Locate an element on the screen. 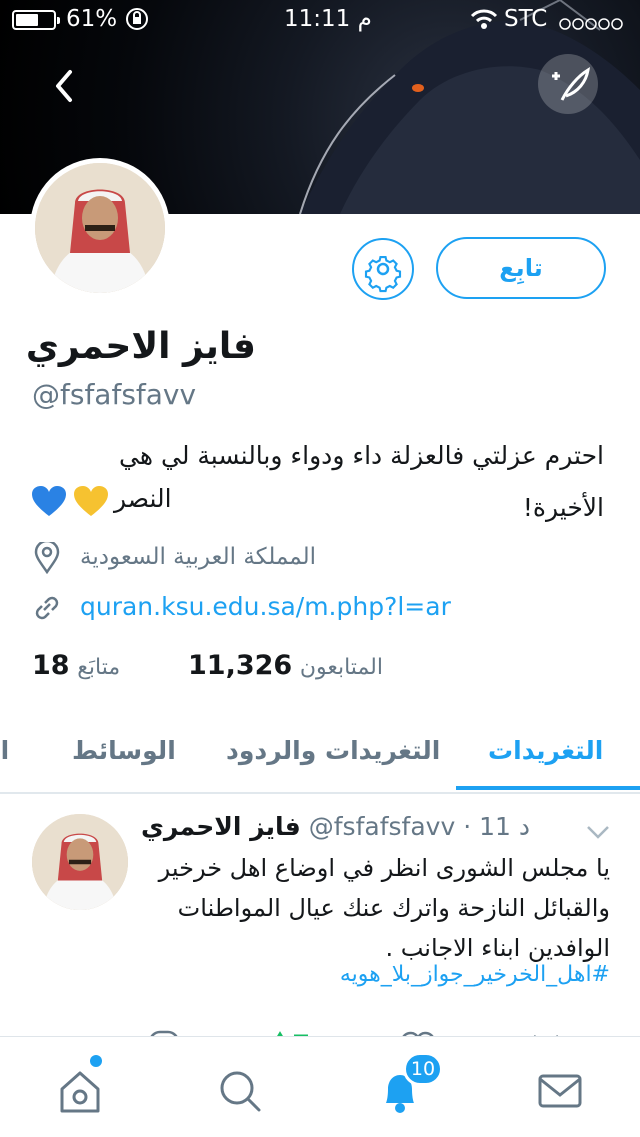 The image size is (640, 1137). profile-location: المملكة العربية السعودية is located at coordinates (192, 558).